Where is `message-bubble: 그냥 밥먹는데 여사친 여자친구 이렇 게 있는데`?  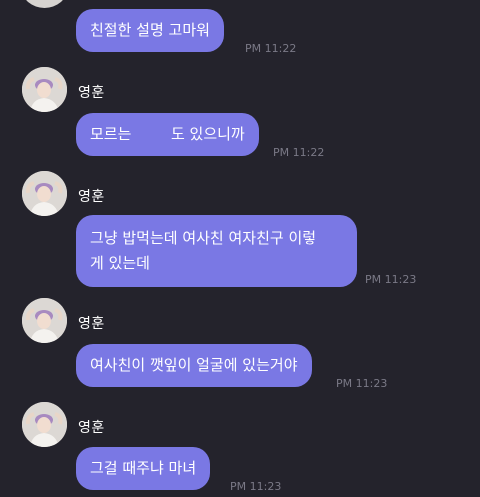
message-bubble: 그냥 밥먹는데 여사친 여자친구 이렇 게 있는데 is located at coordinates (216, 251).